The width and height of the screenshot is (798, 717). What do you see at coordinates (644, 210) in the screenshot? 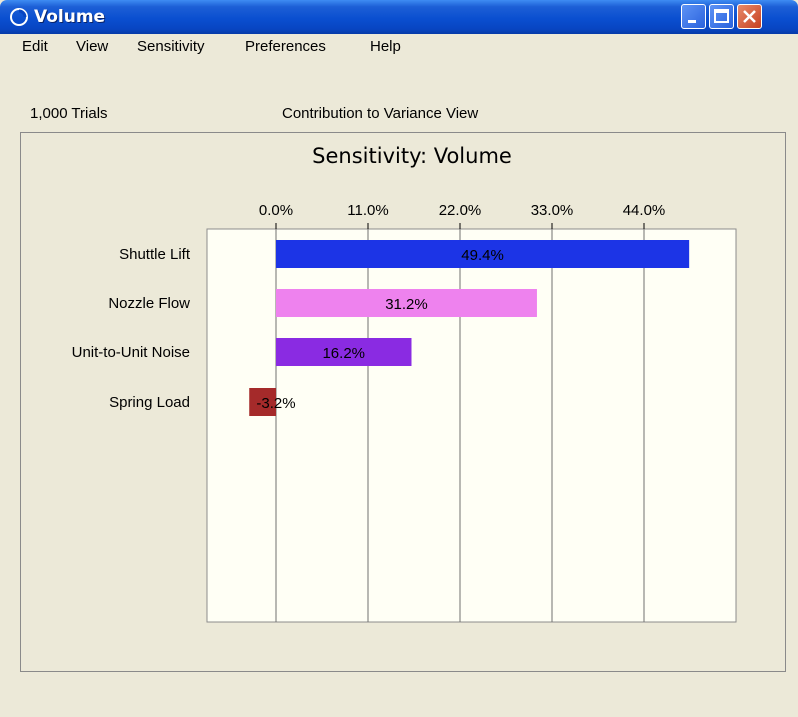
I see `x-tick-label: 44.0%` at bounding box center [644, 210].